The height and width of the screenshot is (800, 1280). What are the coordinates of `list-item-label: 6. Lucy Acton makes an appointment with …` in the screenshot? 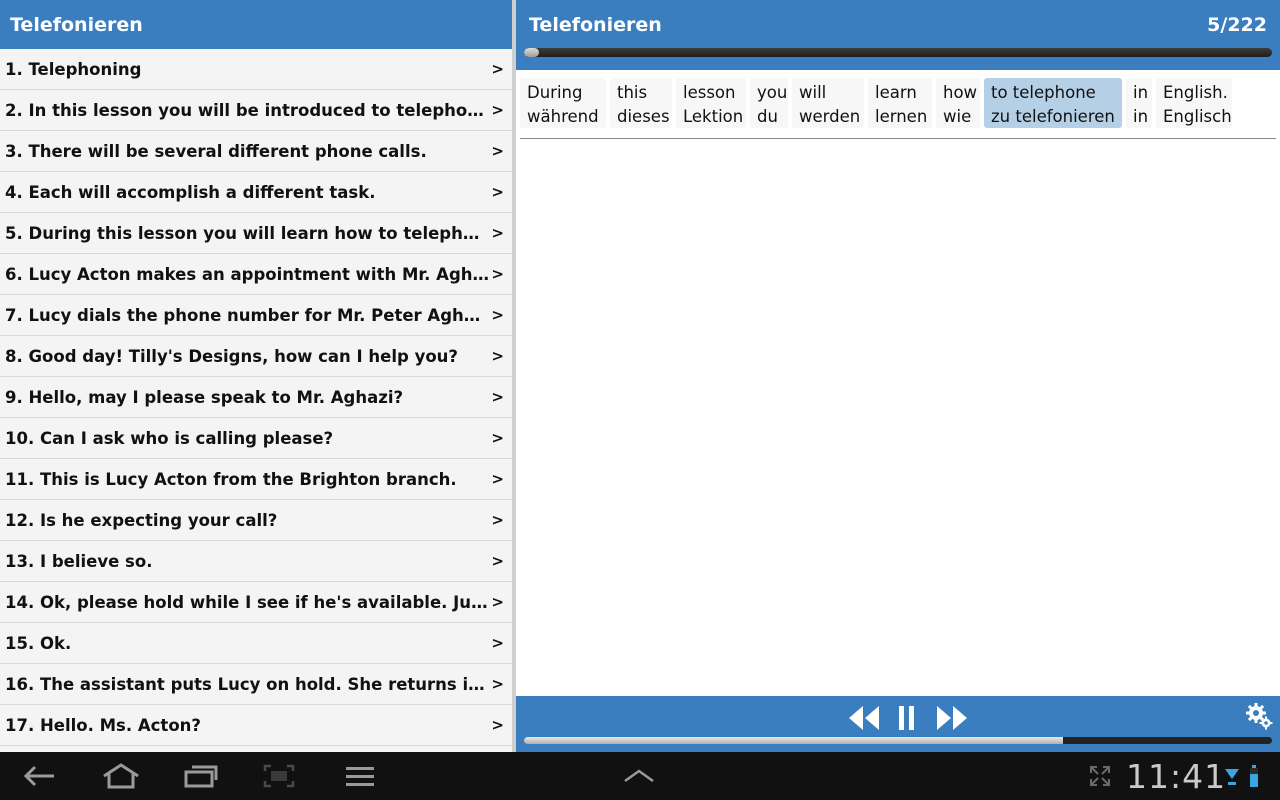 It's located at (247, 274).